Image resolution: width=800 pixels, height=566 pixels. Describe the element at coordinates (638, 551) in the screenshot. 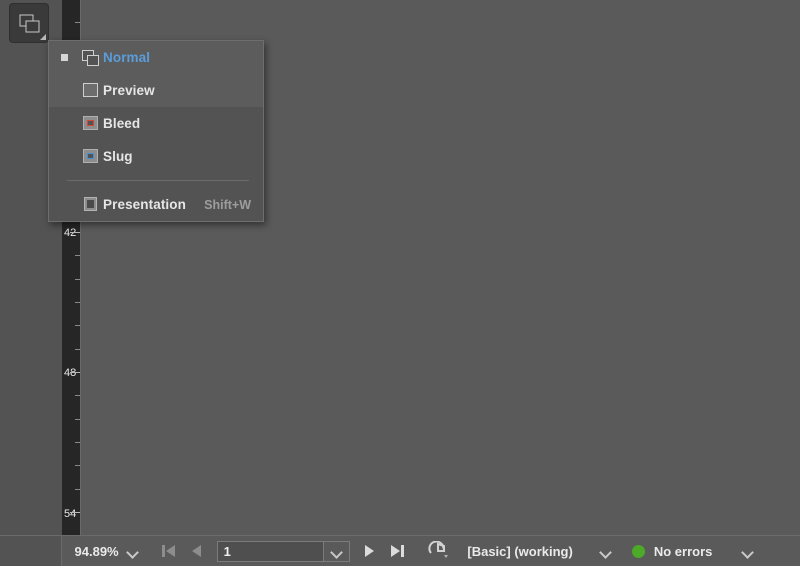

I see `status-indicator-icon` at that location.